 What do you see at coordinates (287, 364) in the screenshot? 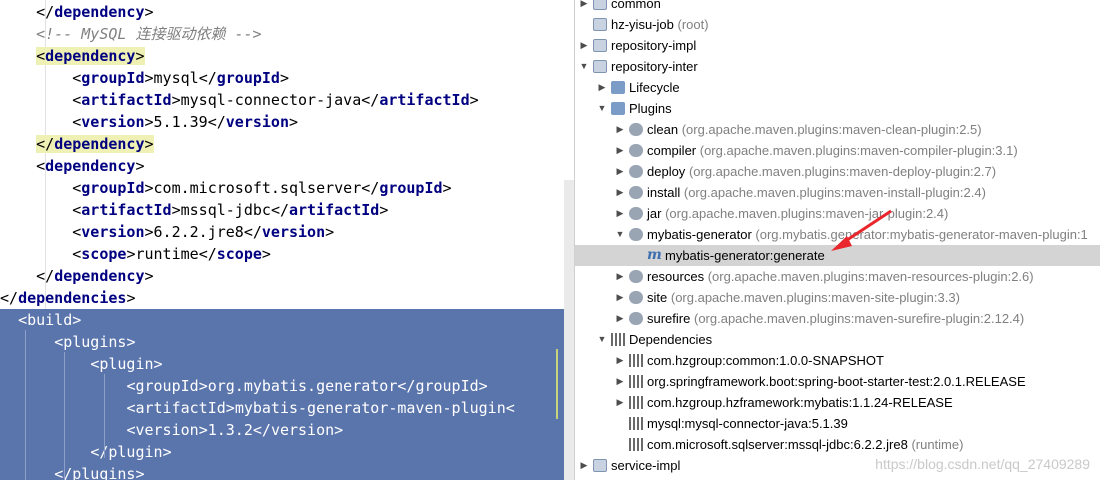
I see `code-line: <plugin>` at bounding box center [287, 364].